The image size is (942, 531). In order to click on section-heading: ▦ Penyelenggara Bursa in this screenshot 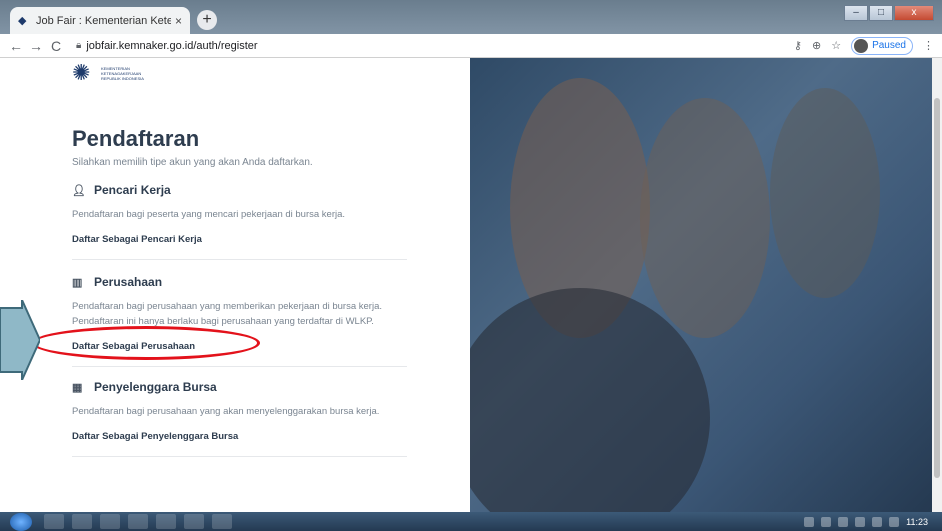, I will do `click(239, 387)`.